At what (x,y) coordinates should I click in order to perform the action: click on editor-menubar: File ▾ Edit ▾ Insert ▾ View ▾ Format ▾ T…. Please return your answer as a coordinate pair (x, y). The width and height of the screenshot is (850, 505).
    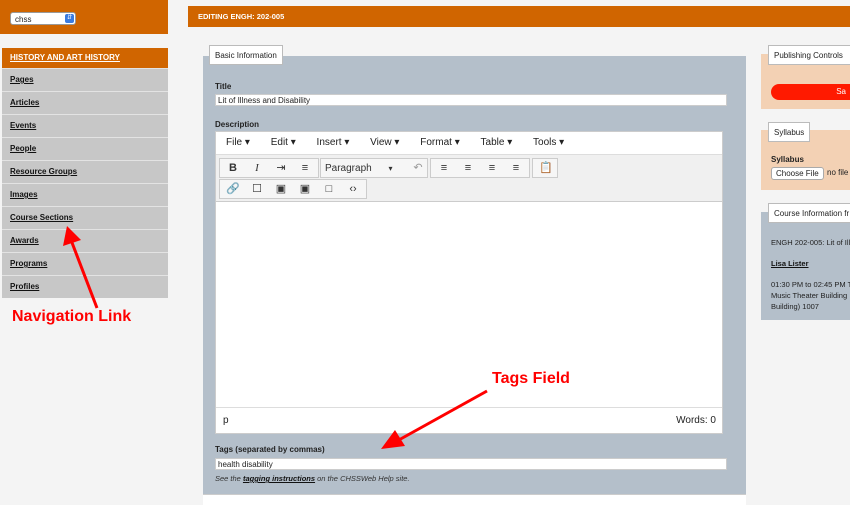
    Looking at the image, I should click on (469, 143).